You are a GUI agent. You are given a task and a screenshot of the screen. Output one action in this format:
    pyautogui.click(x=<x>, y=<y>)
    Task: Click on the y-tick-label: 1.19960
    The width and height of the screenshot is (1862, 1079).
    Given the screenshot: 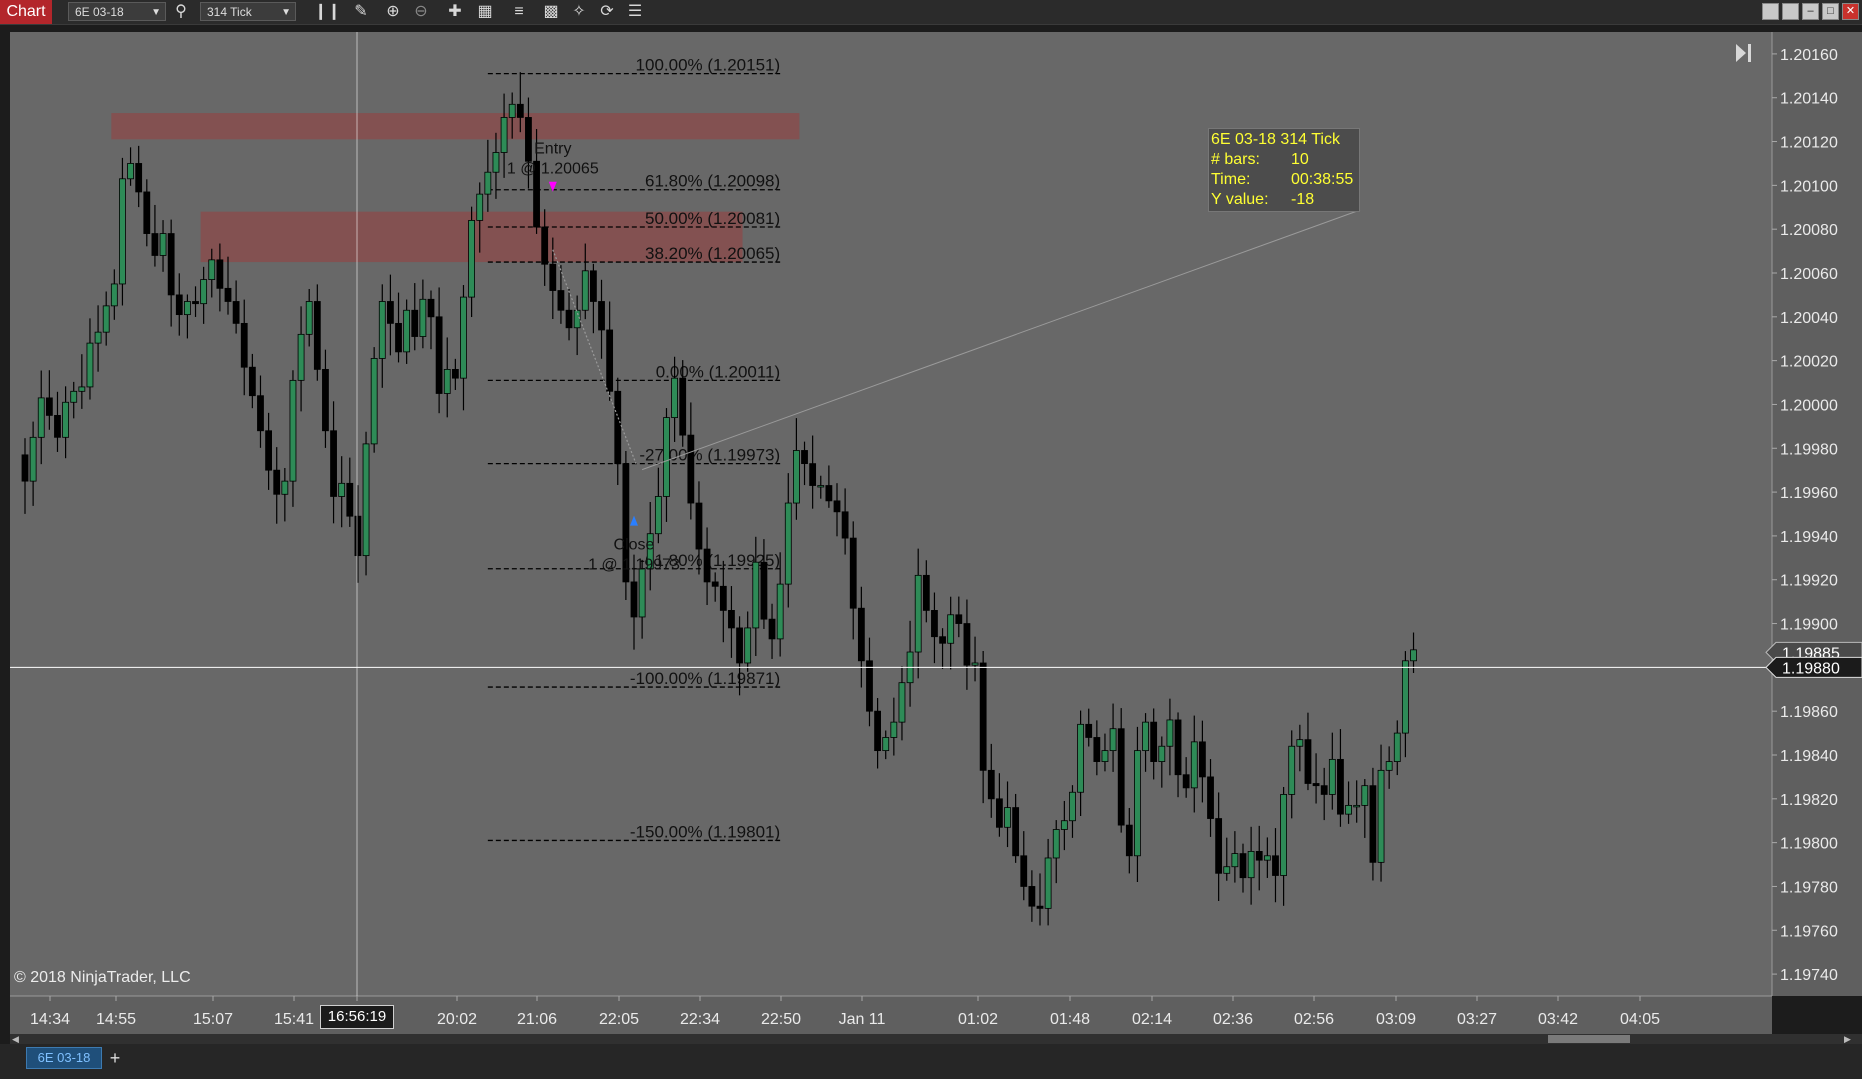 What is the action you would take?
    pyautogui.click(x=1809, y=493)
    